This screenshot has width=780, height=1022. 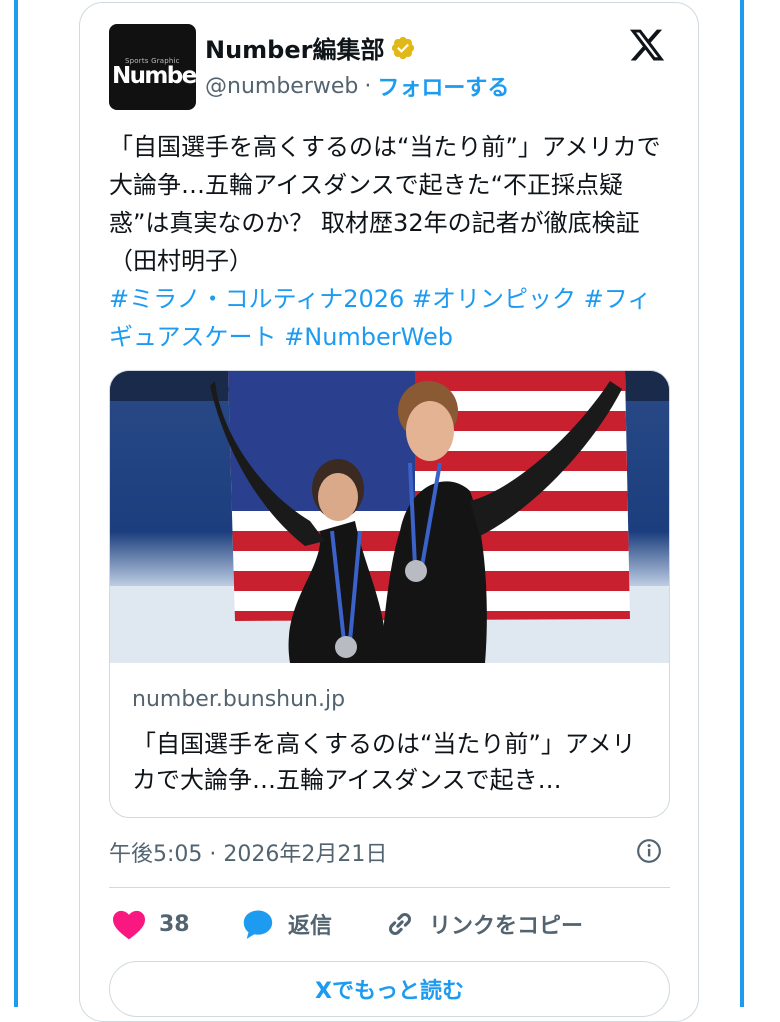 I want to click on author-handle-row: @numberweb · フォローする, so click(x=357, y=86).